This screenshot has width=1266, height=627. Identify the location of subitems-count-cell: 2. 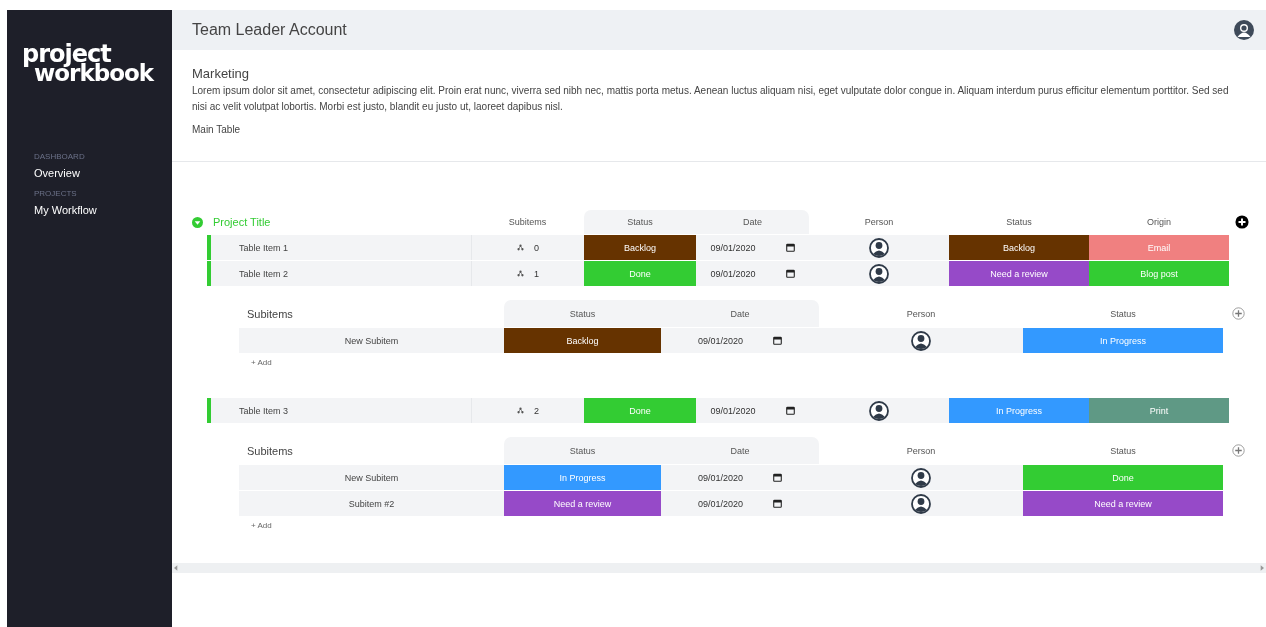
(527, 410).